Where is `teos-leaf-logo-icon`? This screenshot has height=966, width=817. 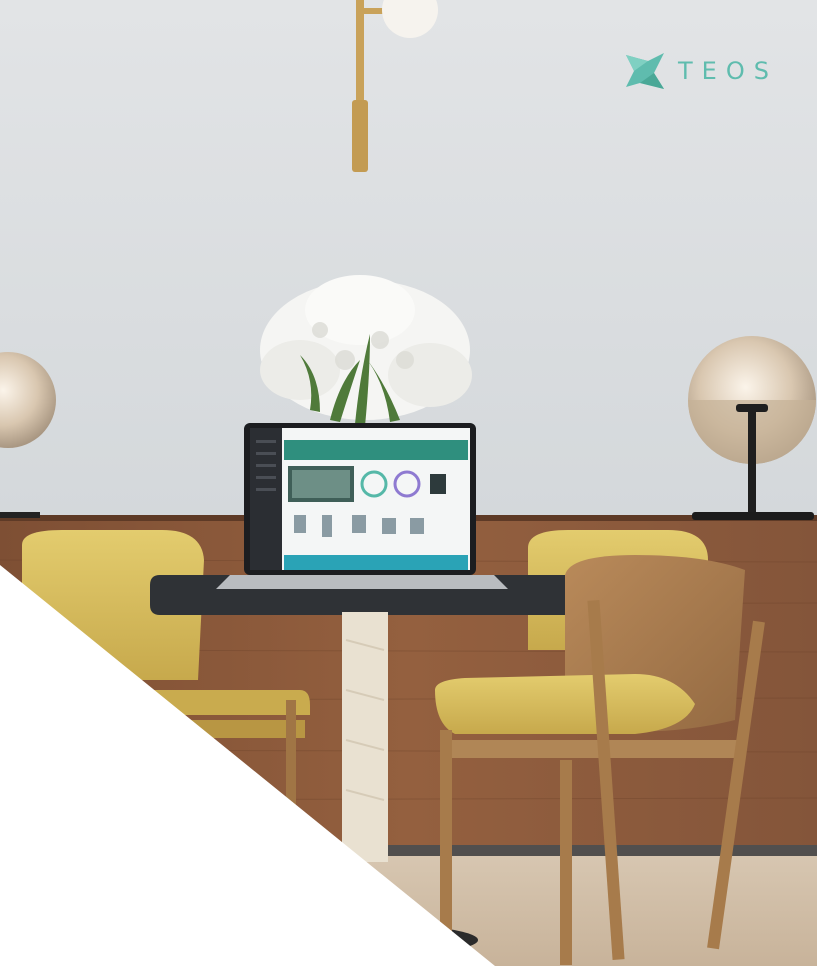 teos-leaf-logo-icon is located at coordinates (645, 71).